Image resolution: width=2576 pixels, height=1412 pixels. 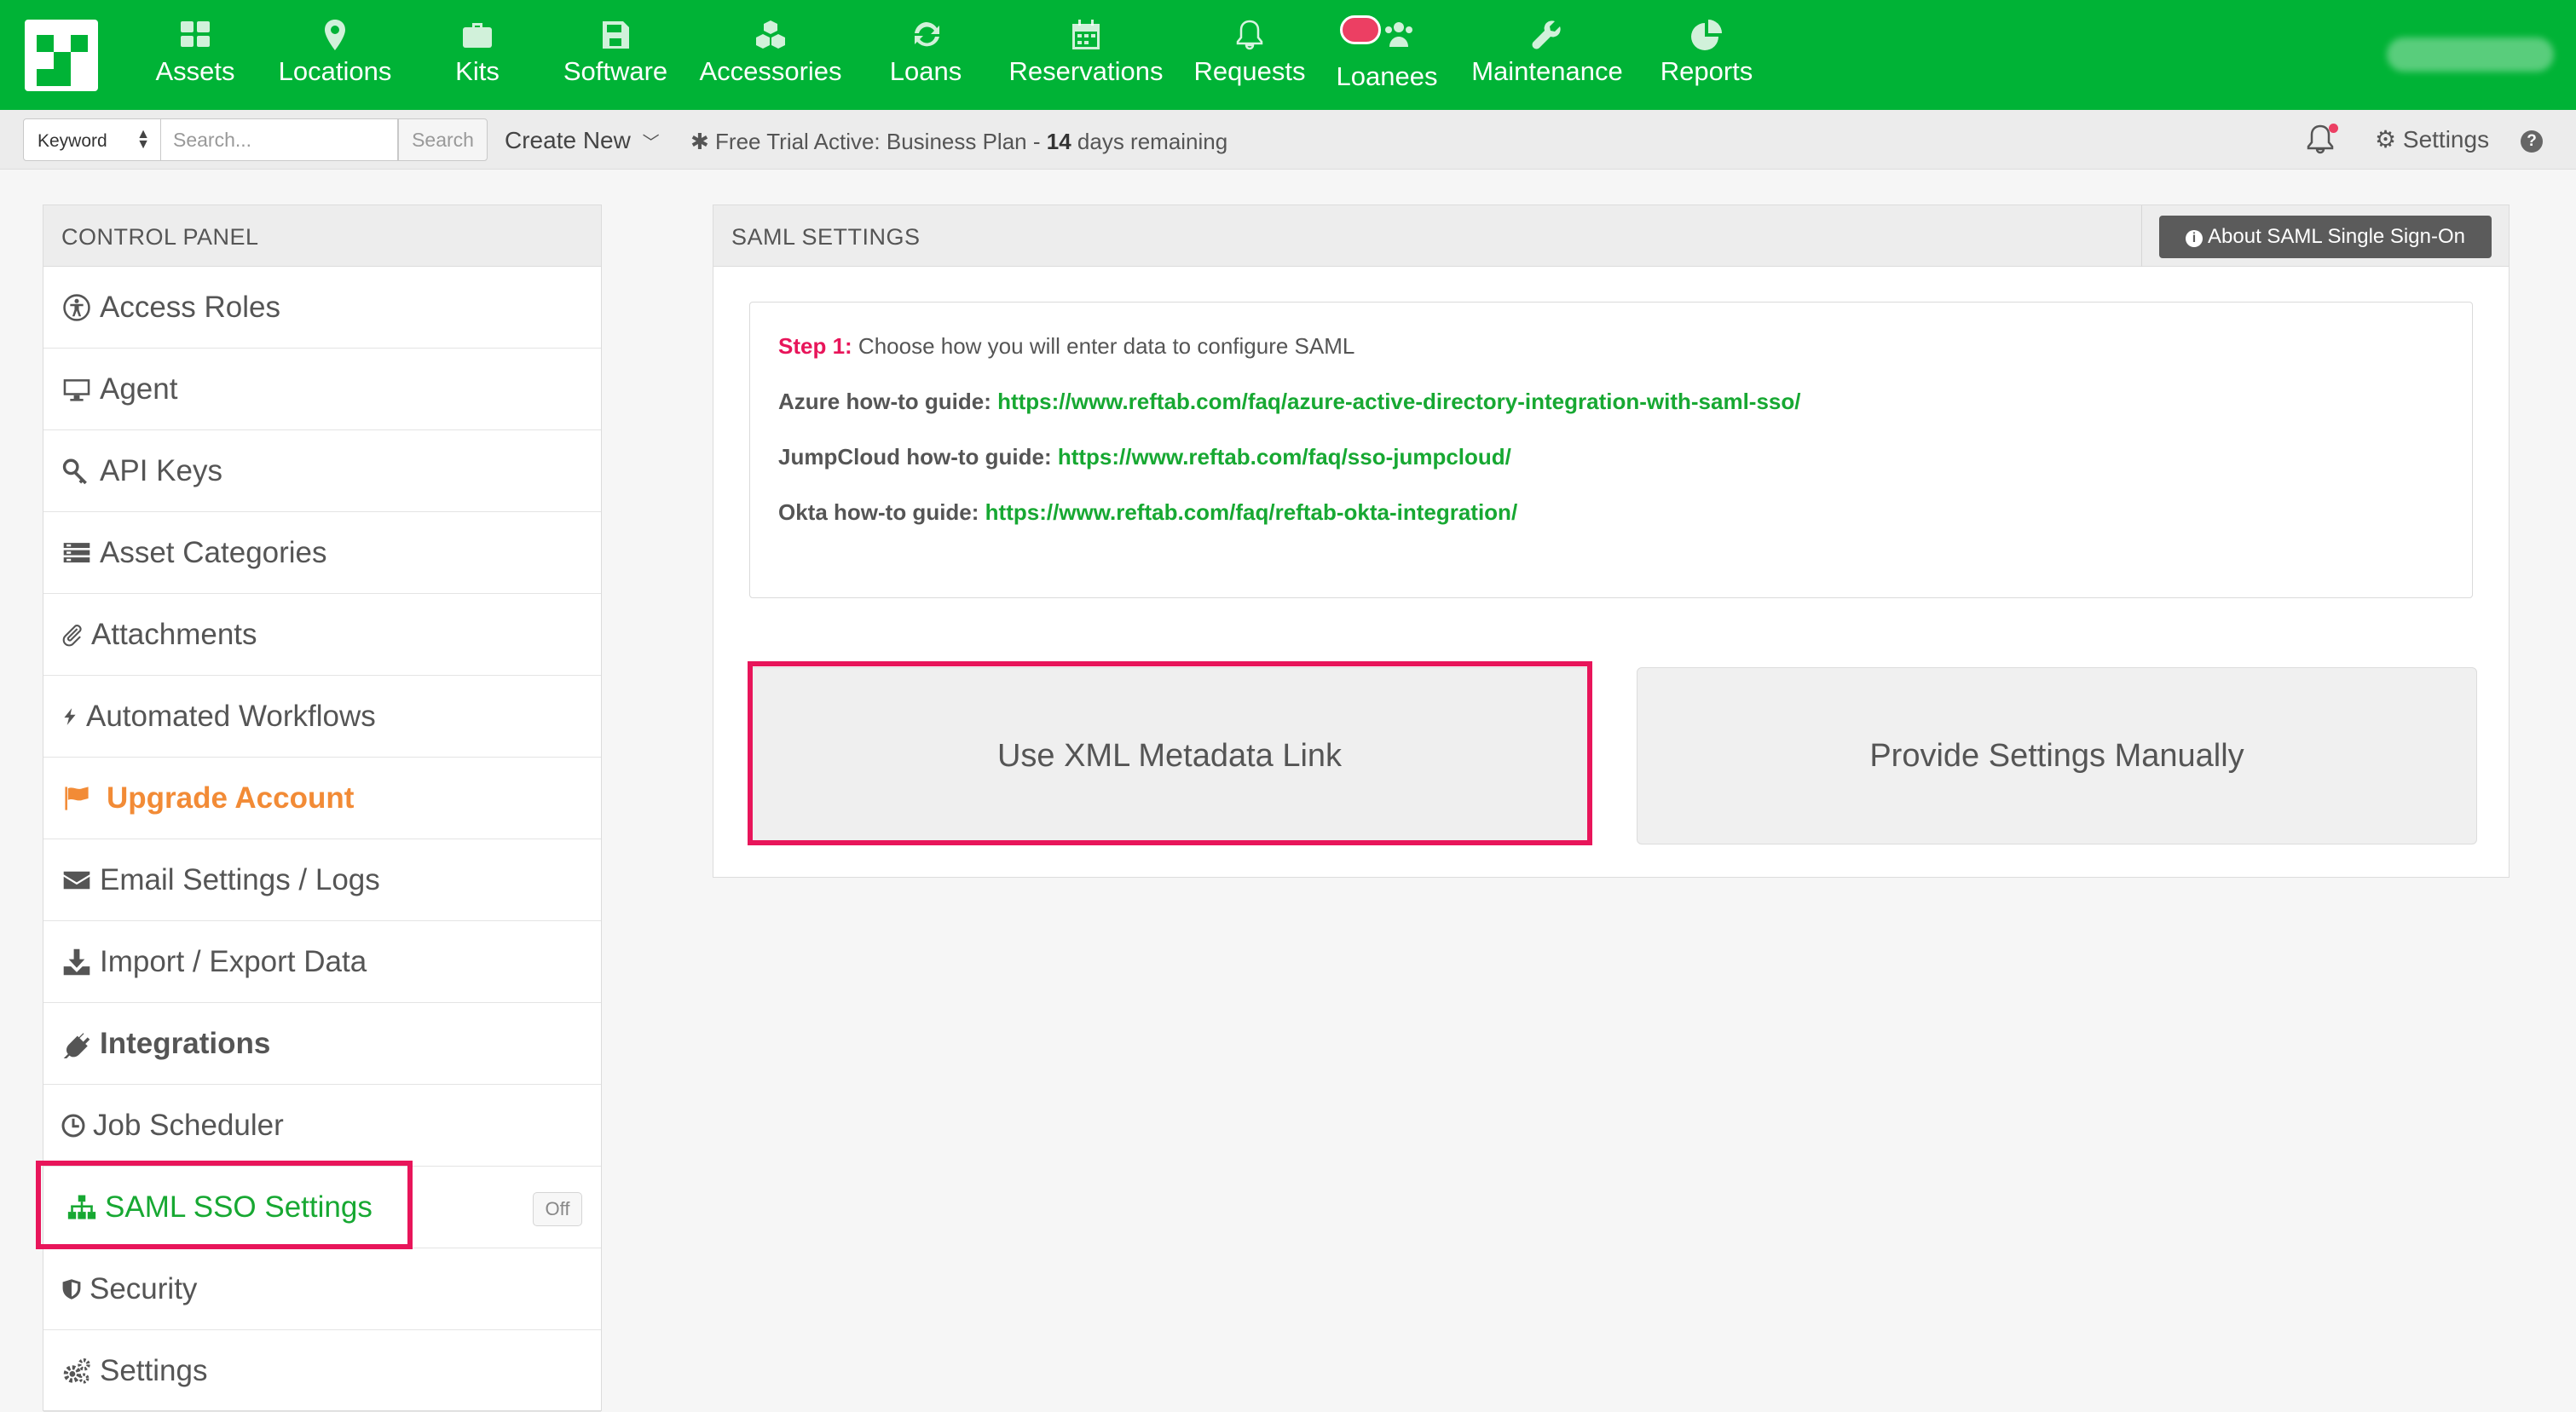 I want to click on sidebar-item-label: Access Roles, so click(x=190, y=307).